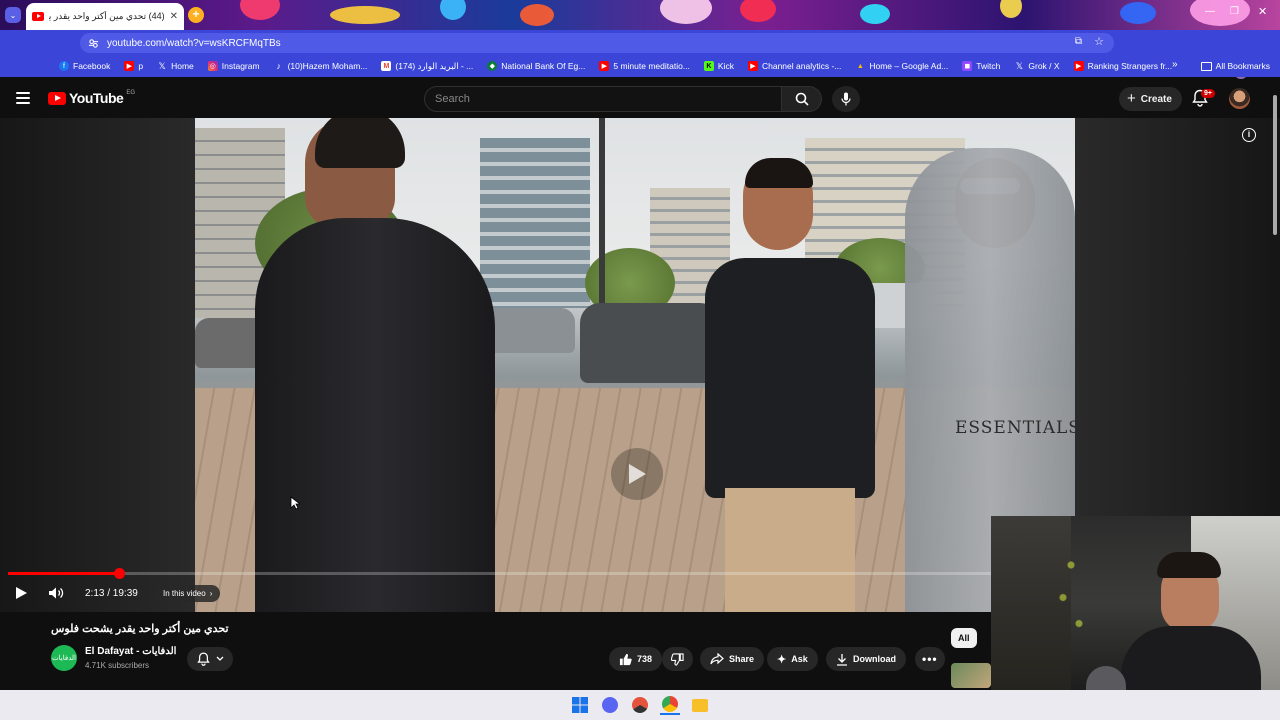 This screenshot has width=1280, height=720. Describe the element at coordinates (930, 659) in the screenshot. I see `more-actions-button: •••` at that location.